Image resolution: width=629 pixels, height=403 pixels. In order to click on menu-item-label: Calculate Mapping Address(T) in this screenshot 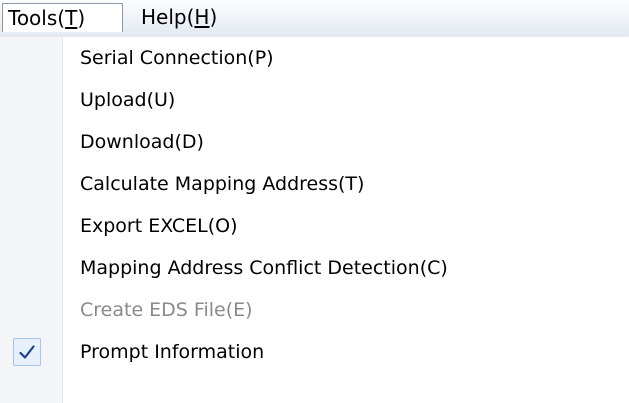, I will do `click(222, 184)`.